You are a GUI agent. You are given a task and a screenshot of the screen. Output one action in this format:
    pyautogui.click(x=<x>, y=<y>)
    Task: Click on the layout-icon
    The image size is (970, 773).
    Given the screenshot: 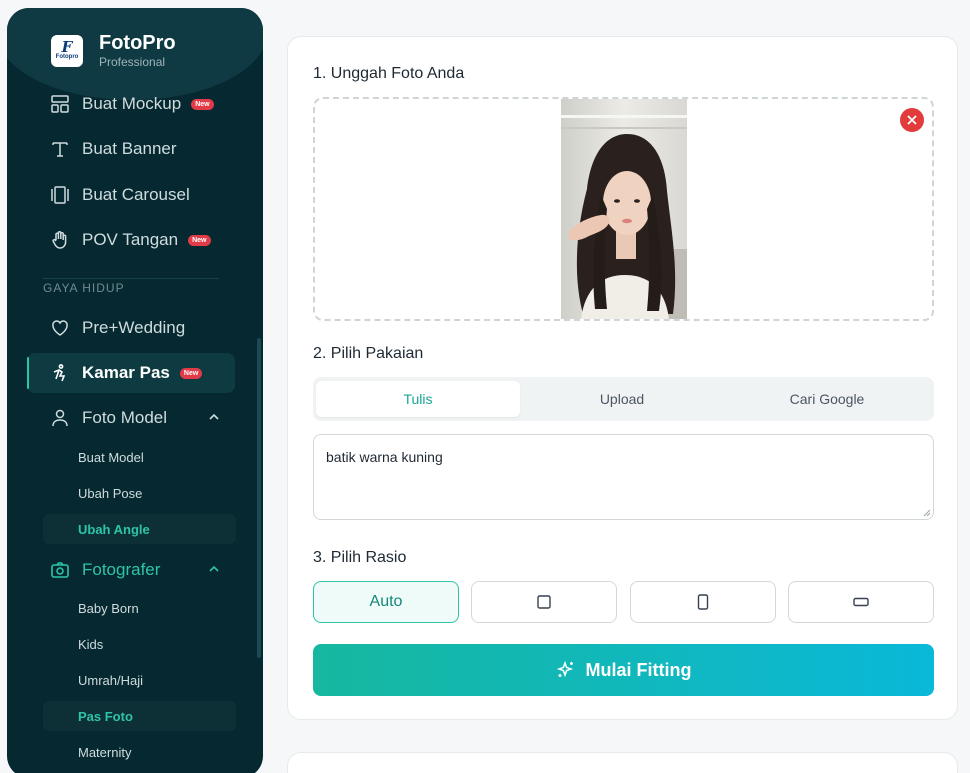 What is the action you would take?
    pyautogui.click(x=60, y=104)
    